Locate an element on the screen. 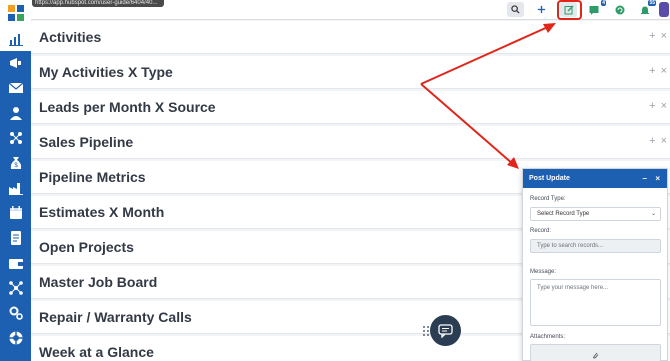 This screenshot has width=670, height=361. row-title: Repair / Warranty Calls is located at coordinates (115, 317).